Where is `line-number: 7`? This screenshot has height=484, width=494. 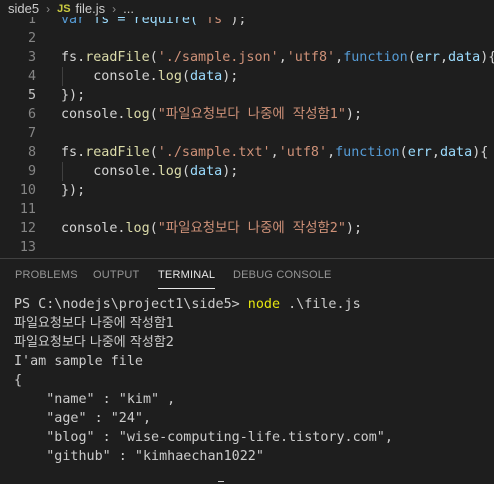 line-number: 7 is located at coordinates (31, 133).